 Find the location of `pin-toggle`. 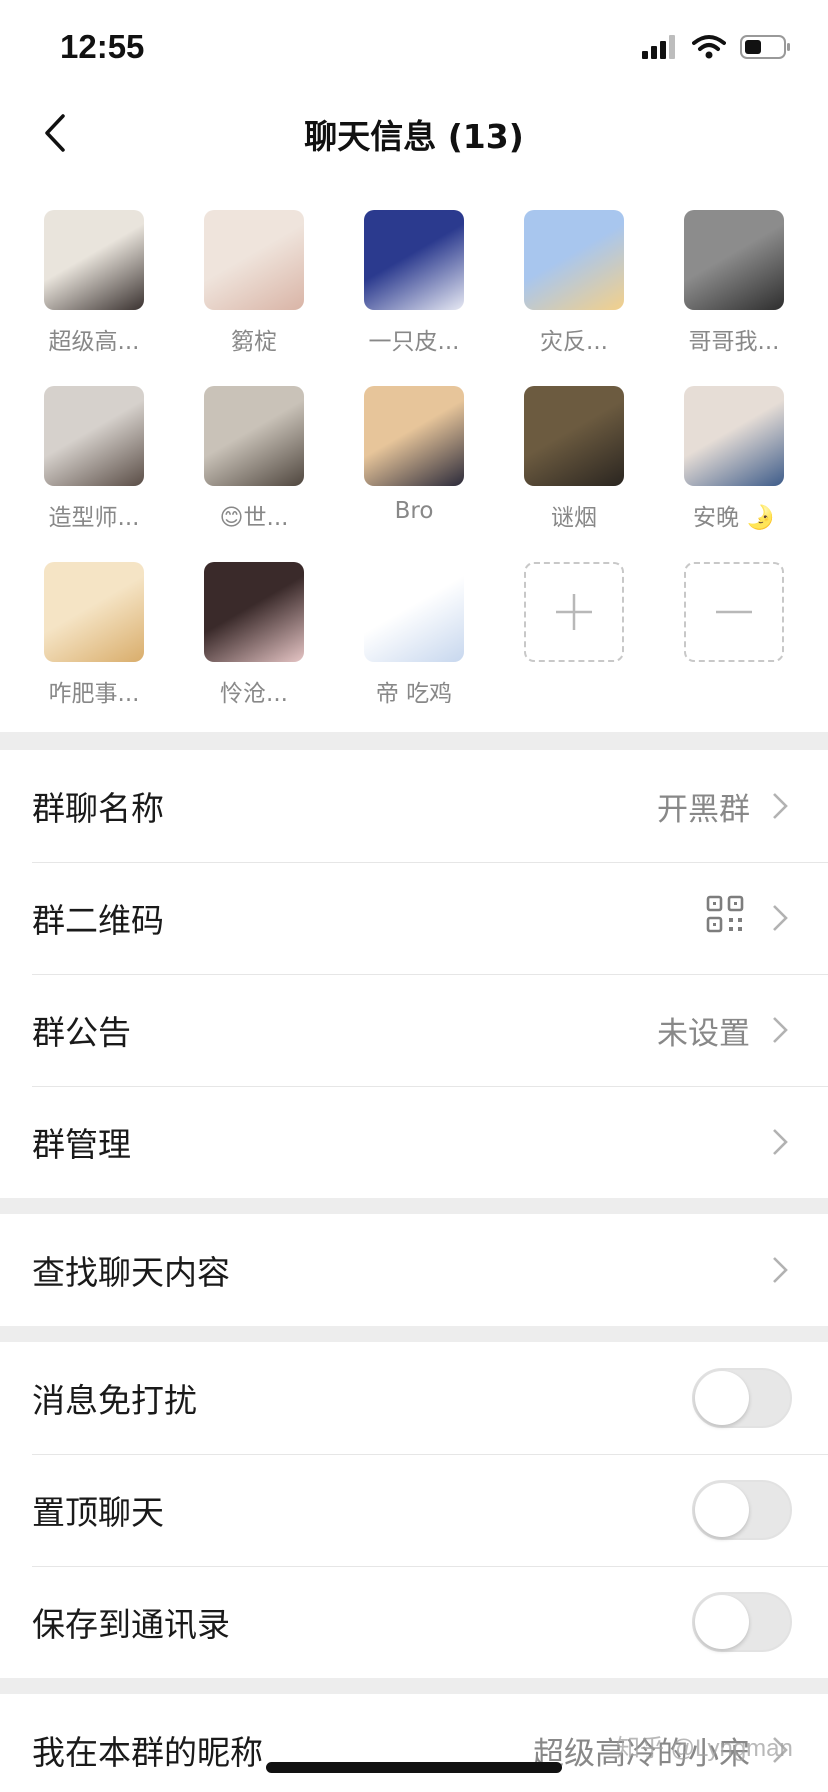

pin-toggle is located at coordinates (742, 1510).